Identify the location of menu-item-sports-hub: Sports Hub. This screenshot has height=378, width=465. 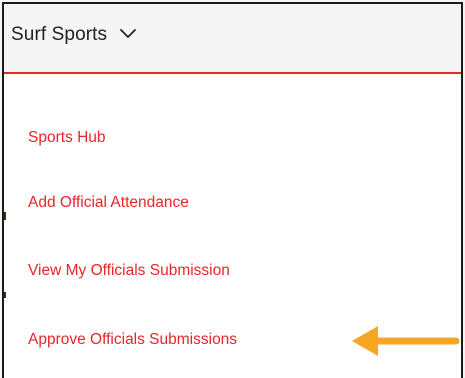
(67, 138).